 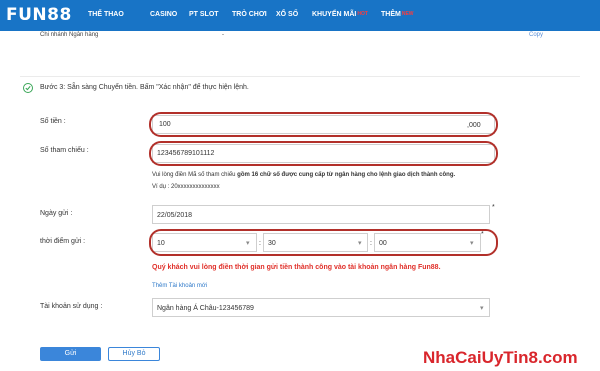 I want to click on amount-label: Số tiền :, so click(x=53, y=121).